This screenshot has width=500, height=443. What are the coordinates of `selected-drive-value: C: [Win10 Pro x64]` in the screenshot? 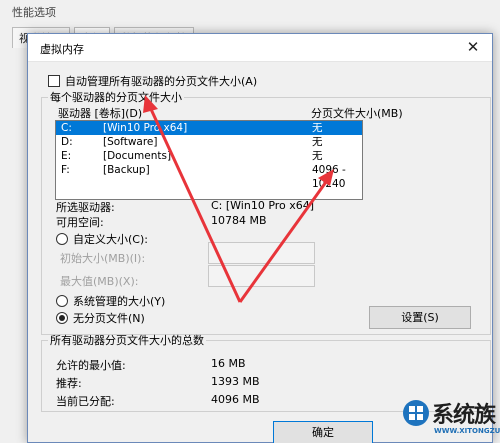 It's located at (263, 205).